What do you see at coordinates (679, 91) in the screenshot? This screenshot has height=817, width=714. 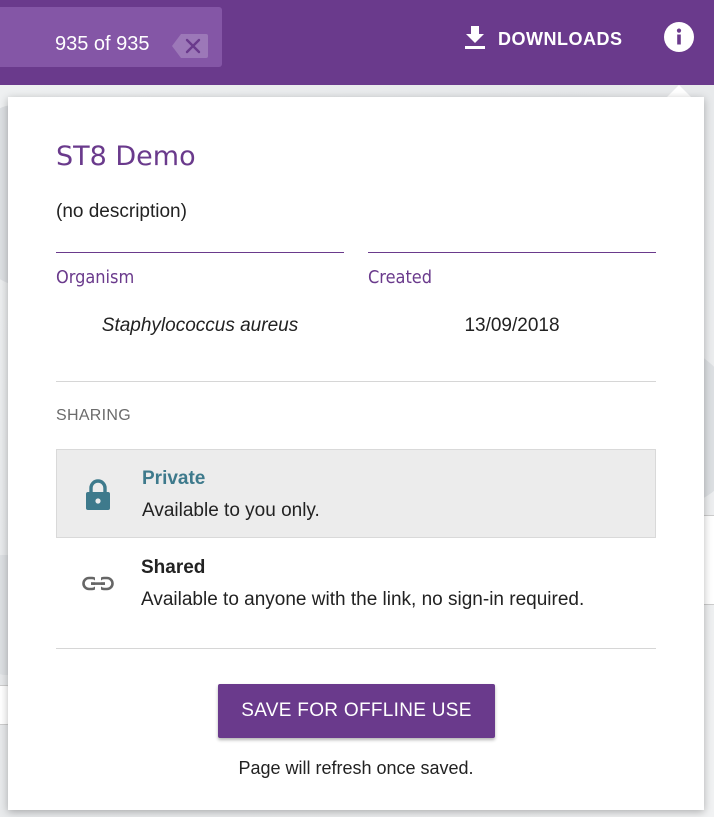 I see `popover-caret` at bounding box center [679, 91].